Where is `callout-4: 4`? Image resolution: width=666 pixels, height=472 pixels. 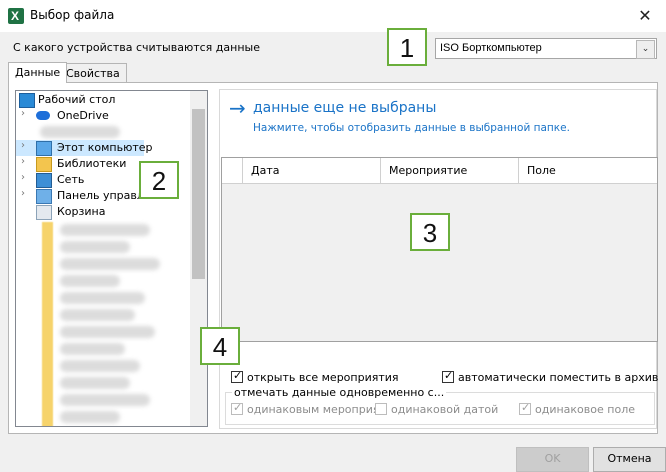
callout-4: 4 is located at coordinates (220, 346).